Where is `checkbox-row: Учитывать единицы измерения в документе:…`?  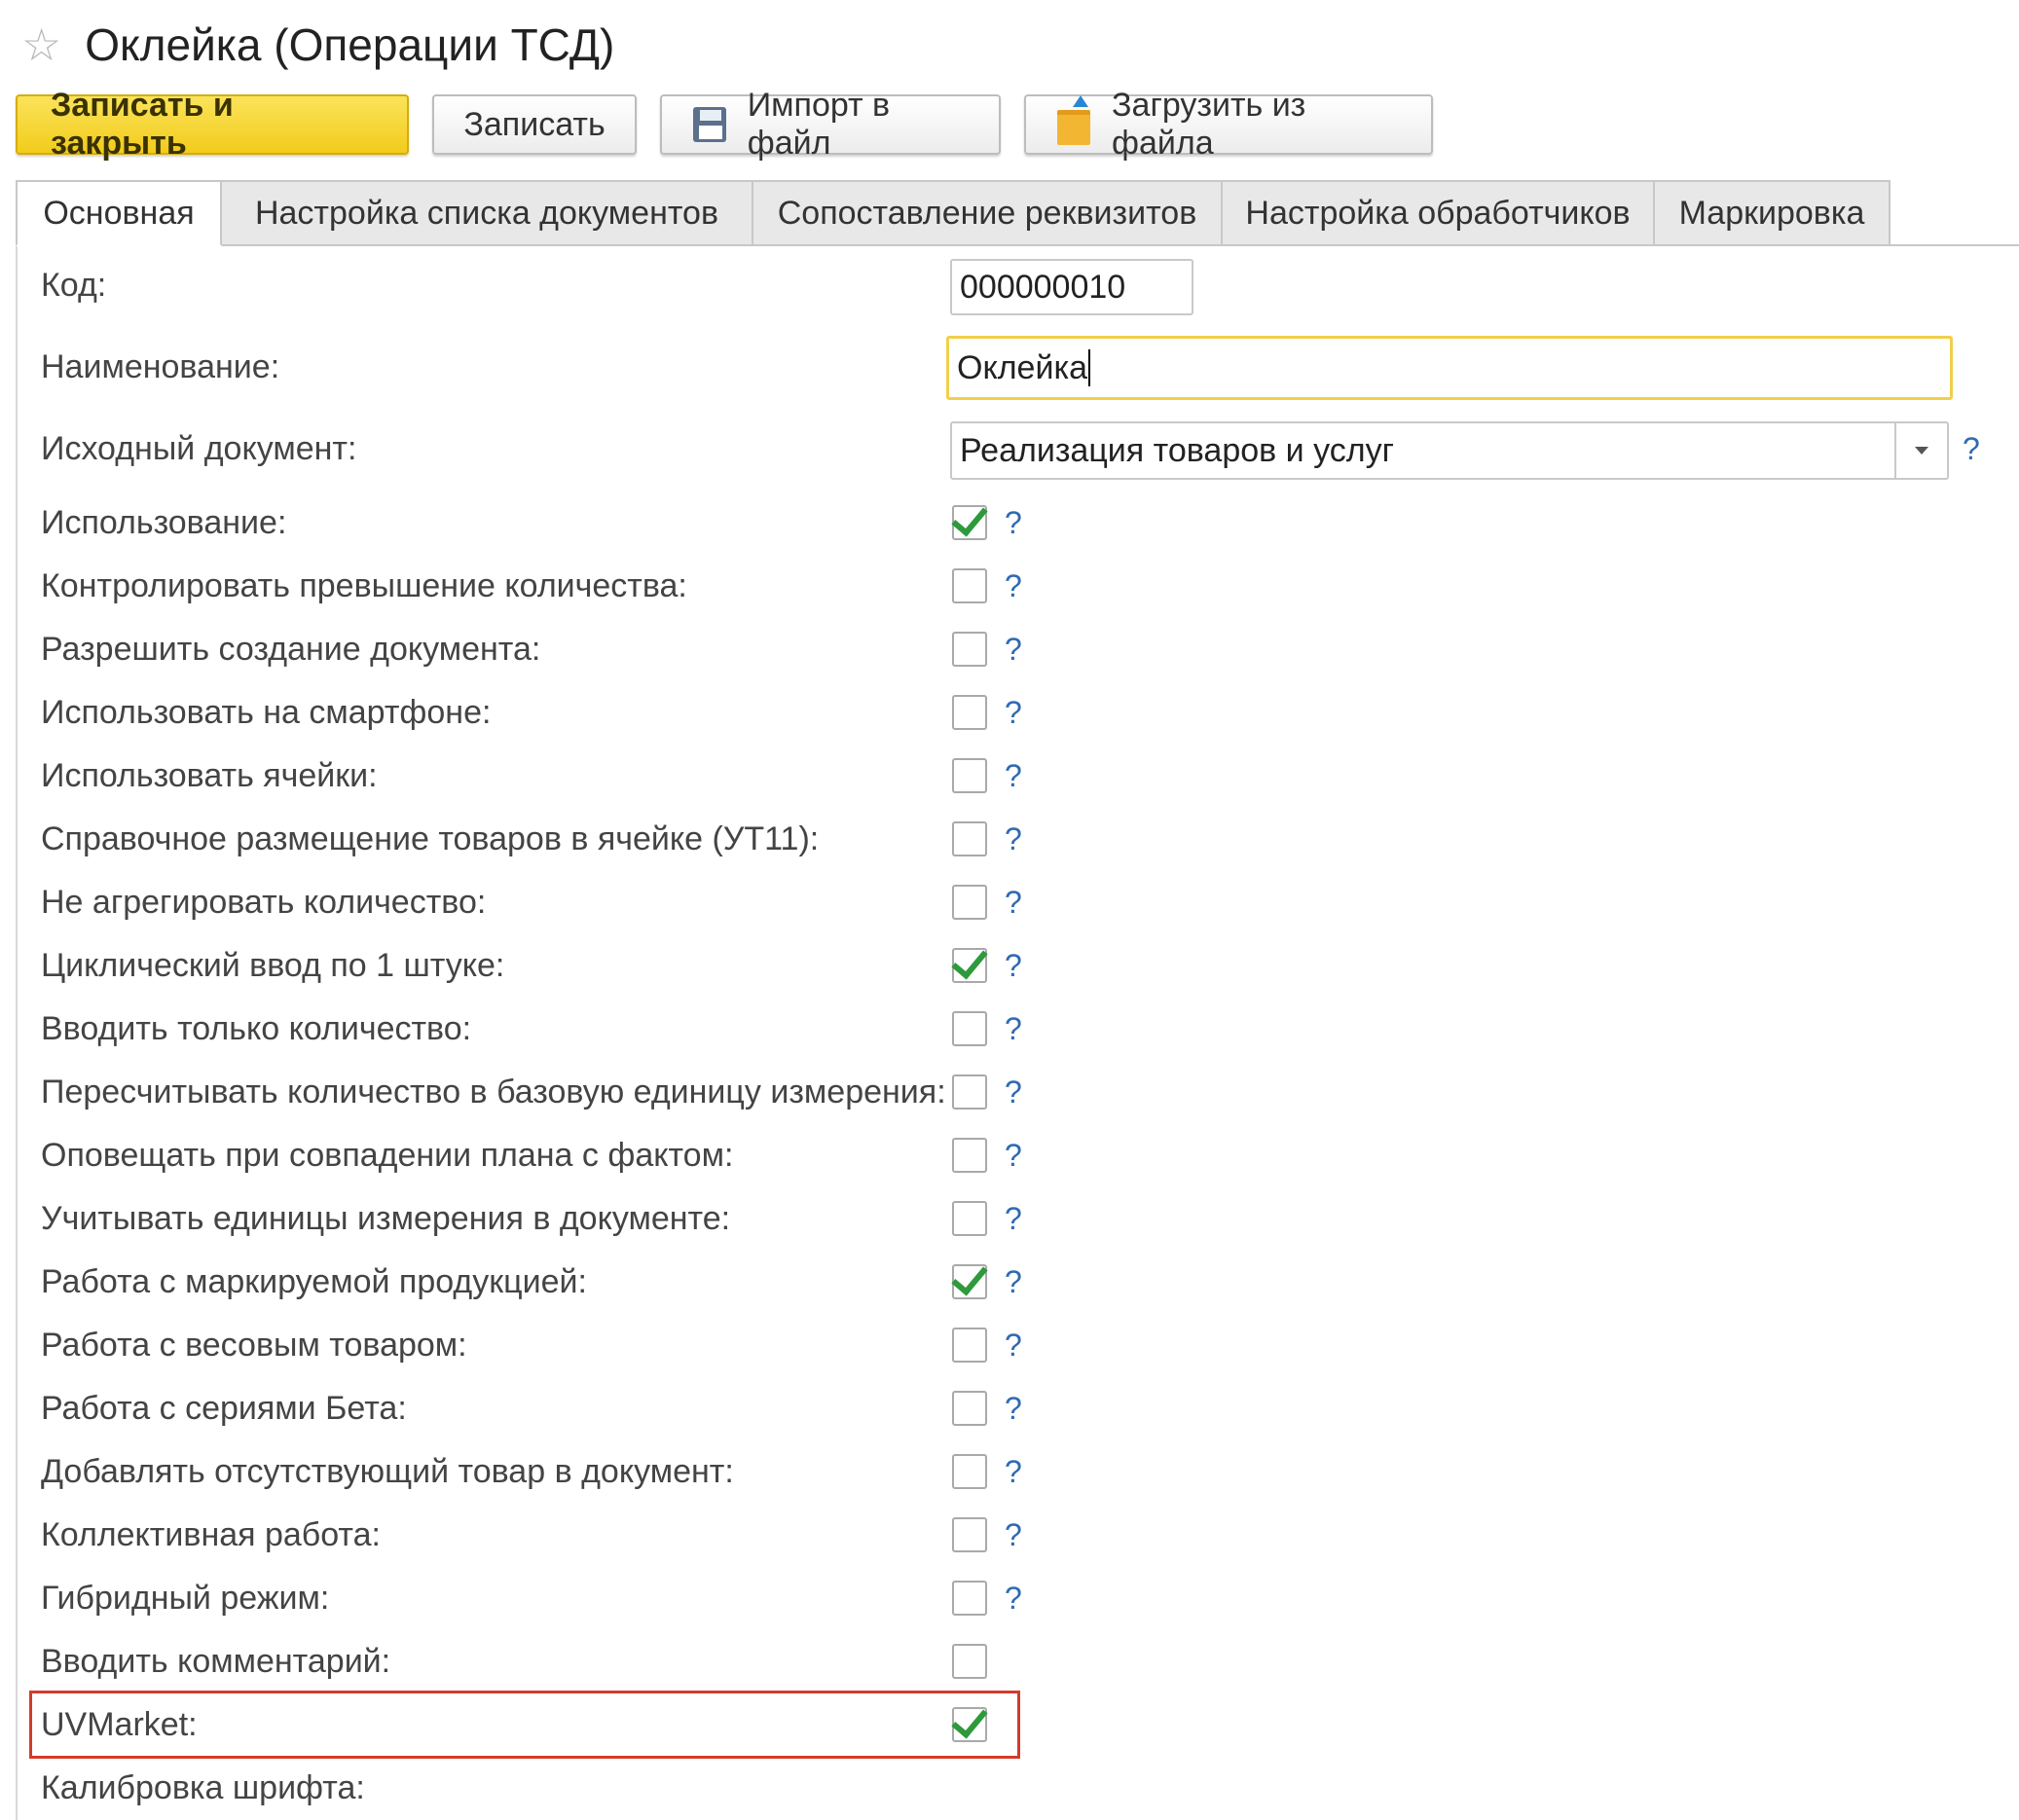
checkbox-row: Учитывать единицы измерения в документе:… is located at coordinates (535, 1218).